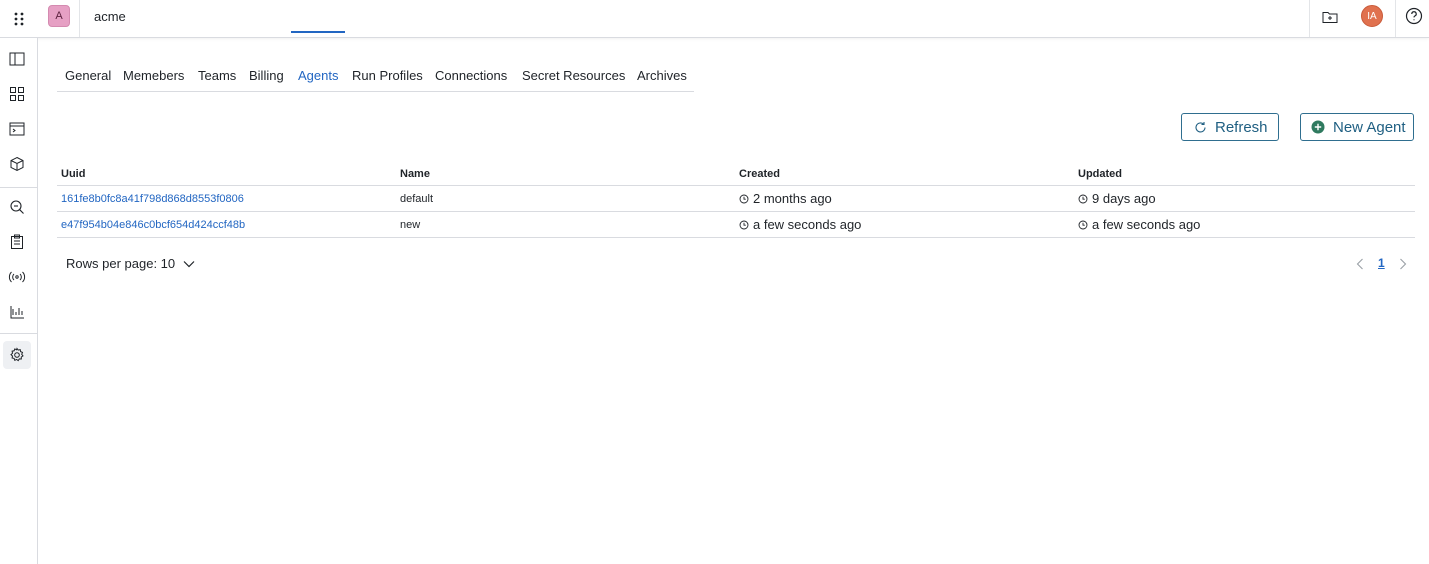  What do you see at coordinates (1369, 127) in the screenshot?
I see `new-agent-label: New Agent` at bounding box center [1369, 127].